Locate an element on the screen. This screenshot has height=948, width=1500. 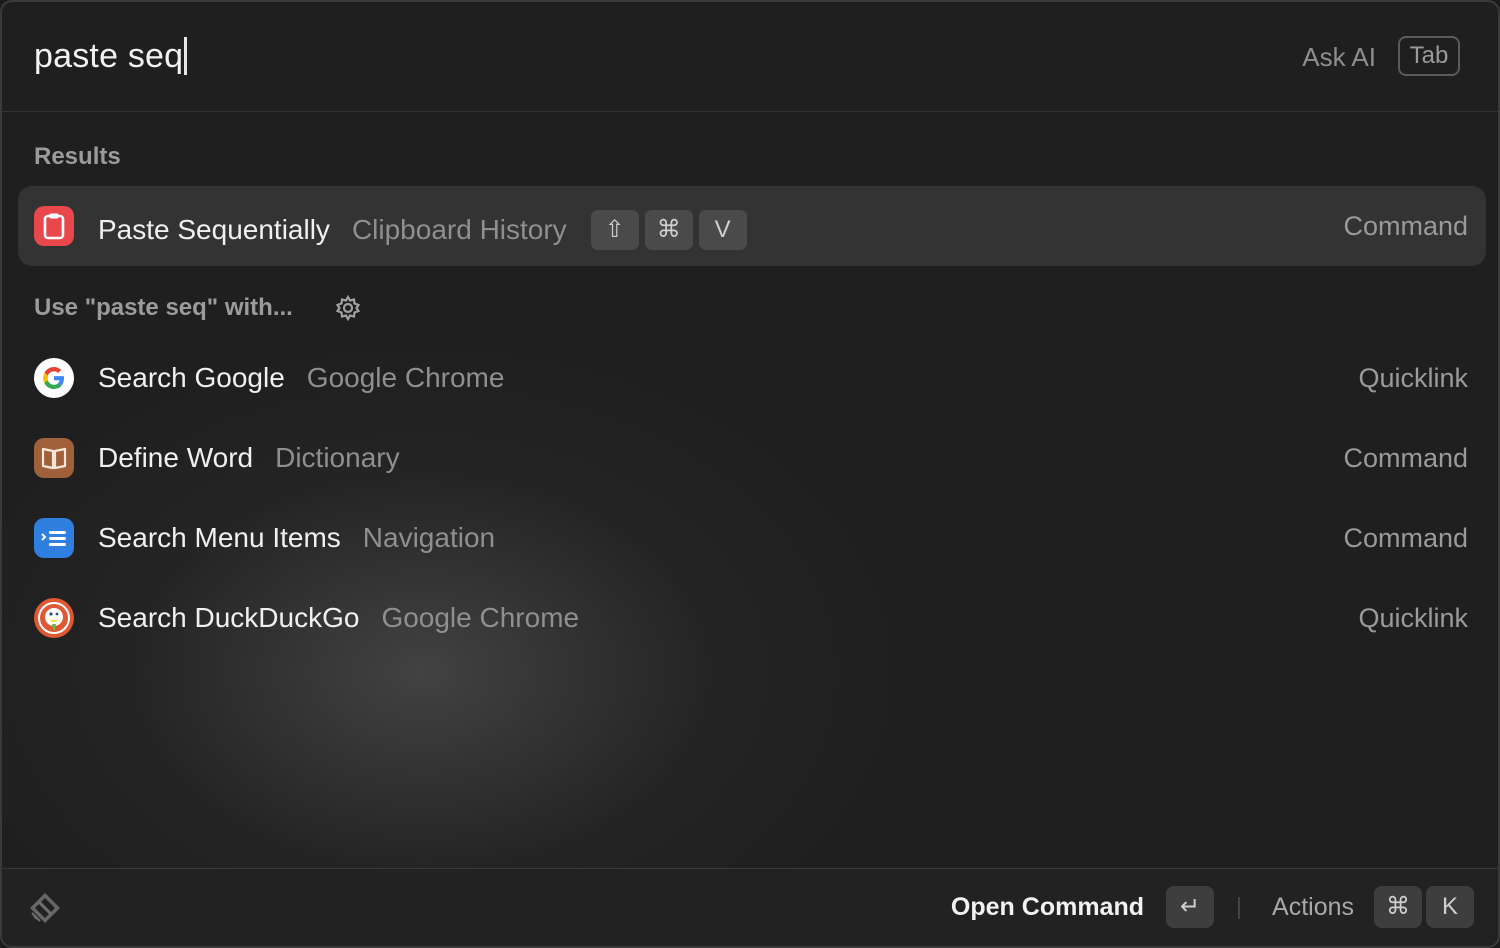
shift-key: ⇧ is located at coordinates (614, 230).